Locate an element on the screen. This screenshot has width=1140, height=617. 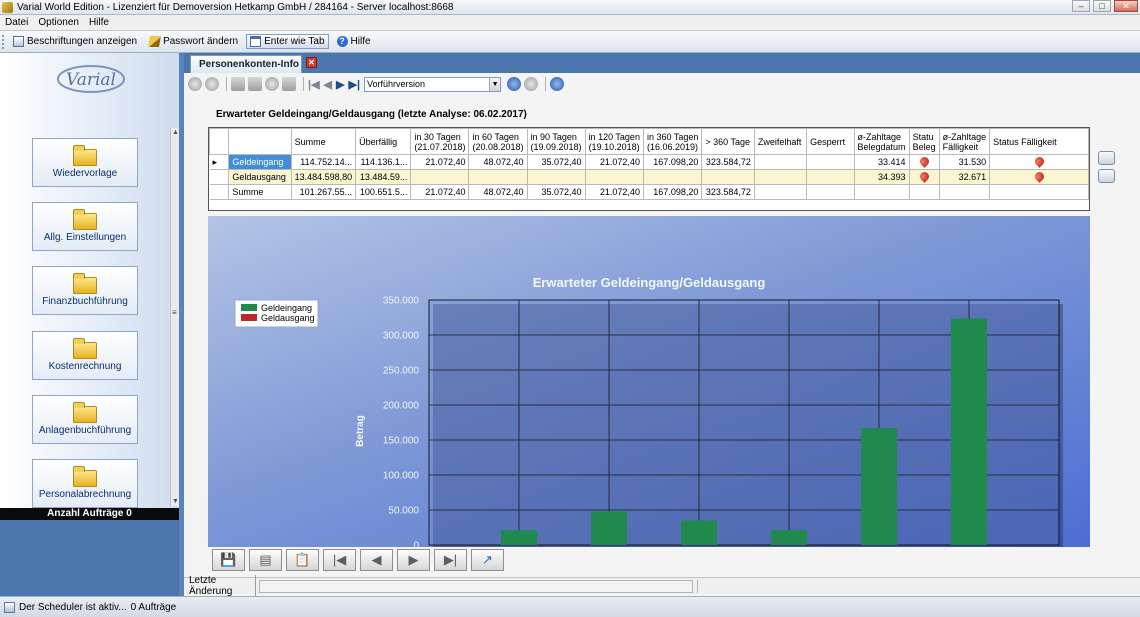
row-name: Geldausgang is located at coordinates (260, 177).